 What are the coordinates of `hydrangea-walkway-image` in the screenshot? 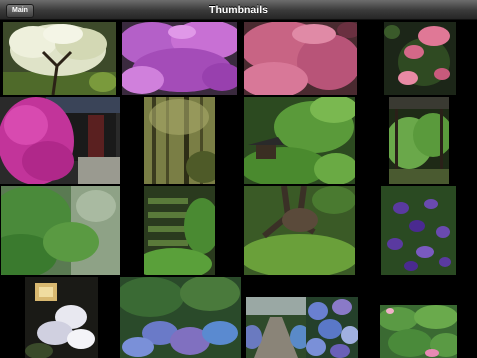 It's located at (276, 327).